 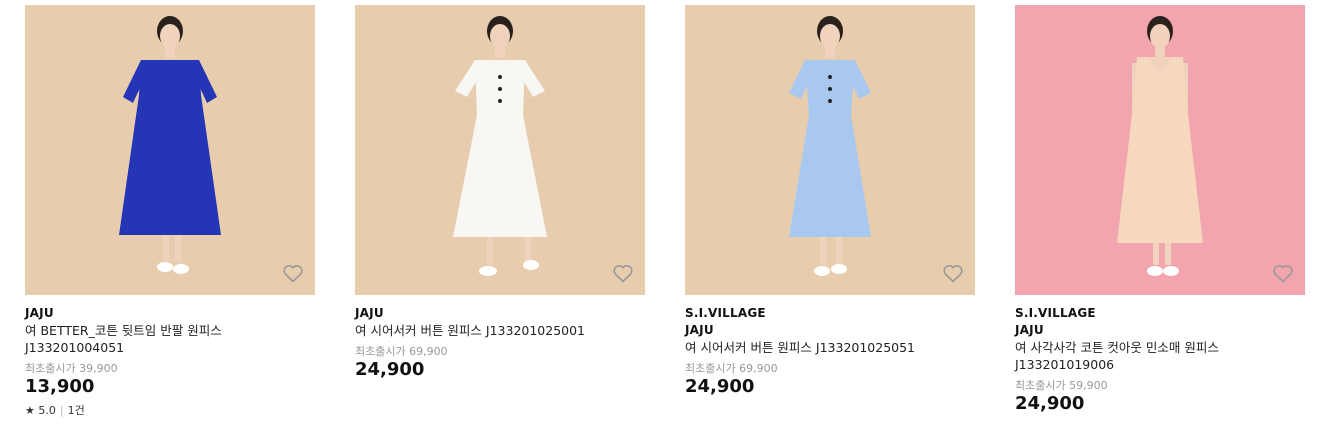 What do you see at coordinates (76, 410) in the screenshot?
I see `review-count: 1건` at bounding box center [76, 410].